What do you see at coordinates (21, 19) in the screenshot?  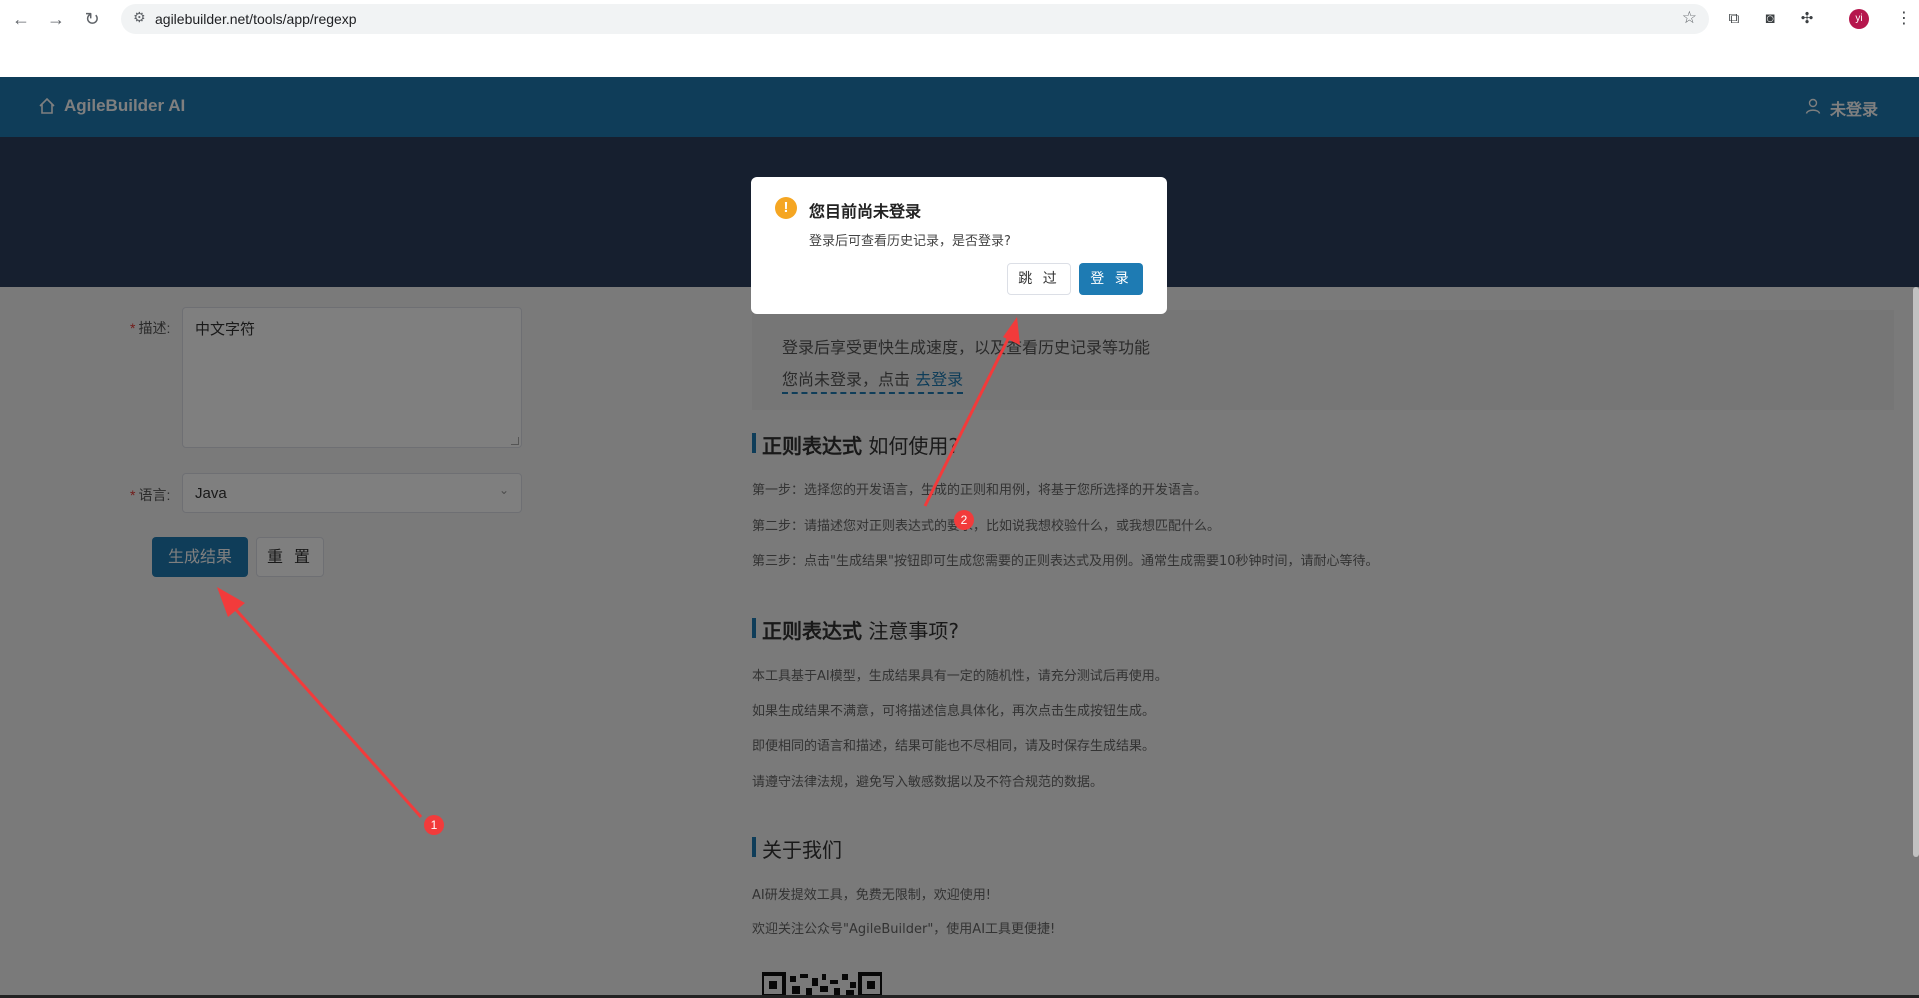 I see `back-icon: ←` at bounding box center [21, 19].